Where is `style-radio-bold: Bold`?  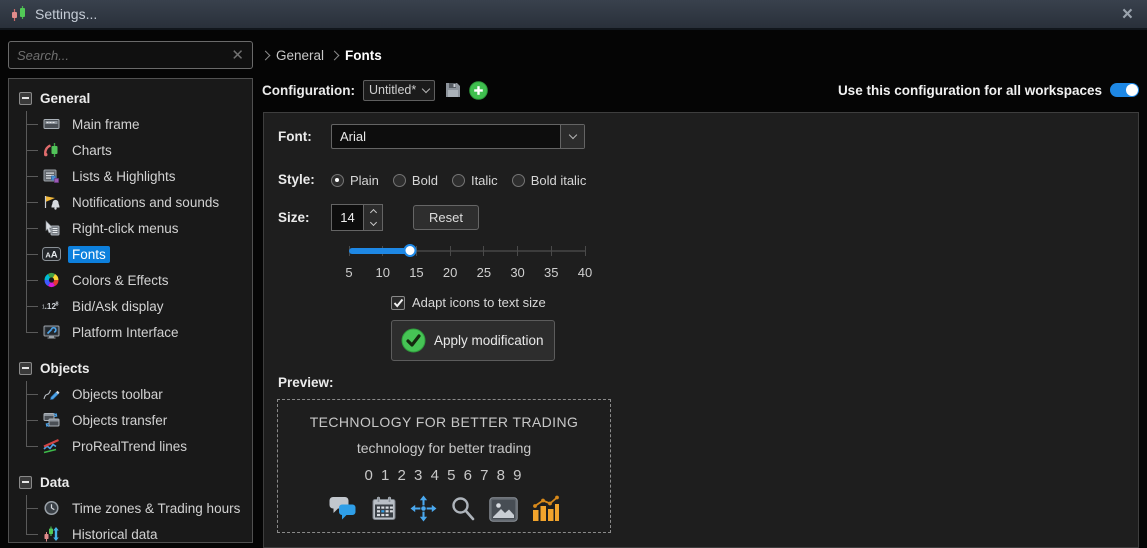 style-radio-bold: Bold is located at coordinates (415, 180).